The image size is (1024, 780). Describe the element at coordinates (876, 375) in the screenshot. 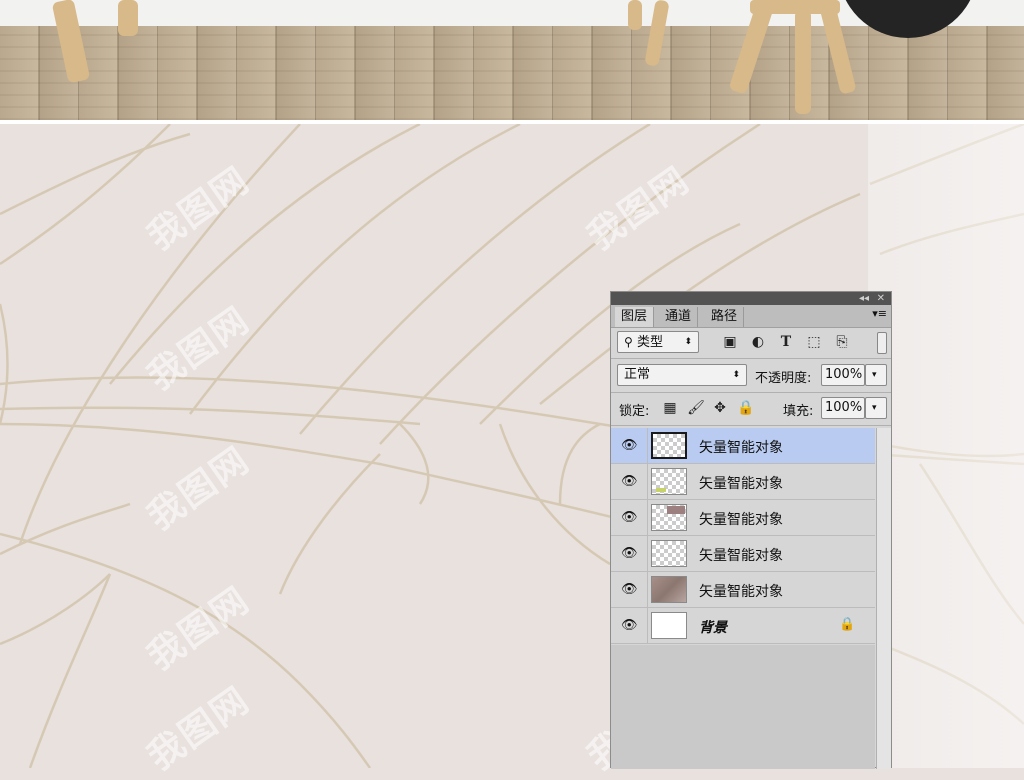

I see `opacity-dropdown-icon: ▾` at that location.